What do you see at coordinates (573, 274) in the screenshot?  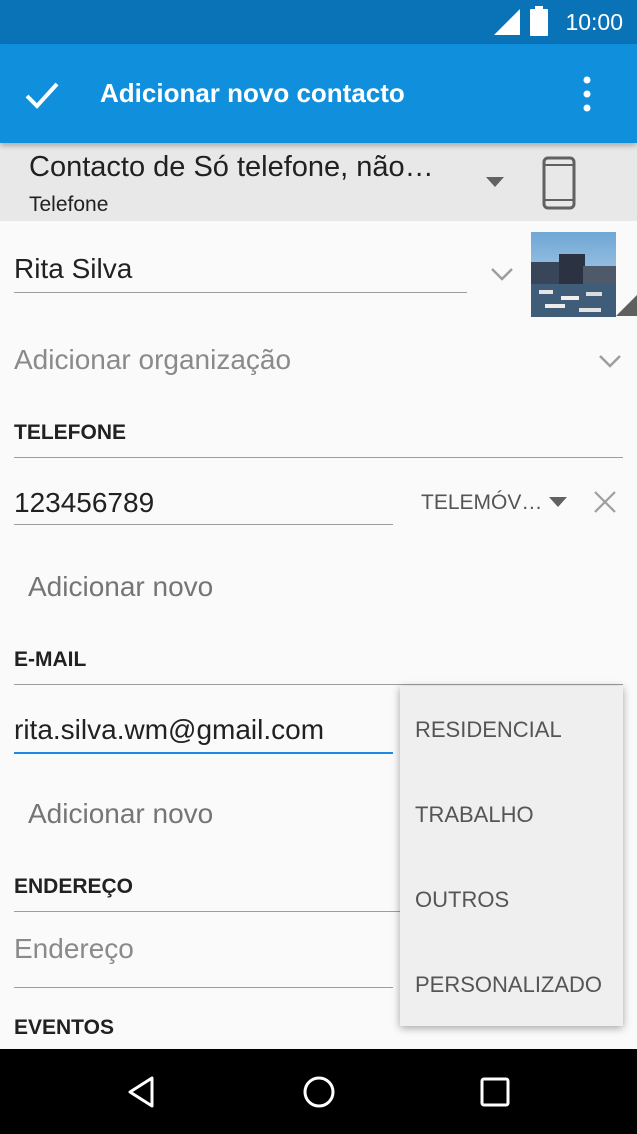 I see `contact-photo` at bounding box center [573, 274].